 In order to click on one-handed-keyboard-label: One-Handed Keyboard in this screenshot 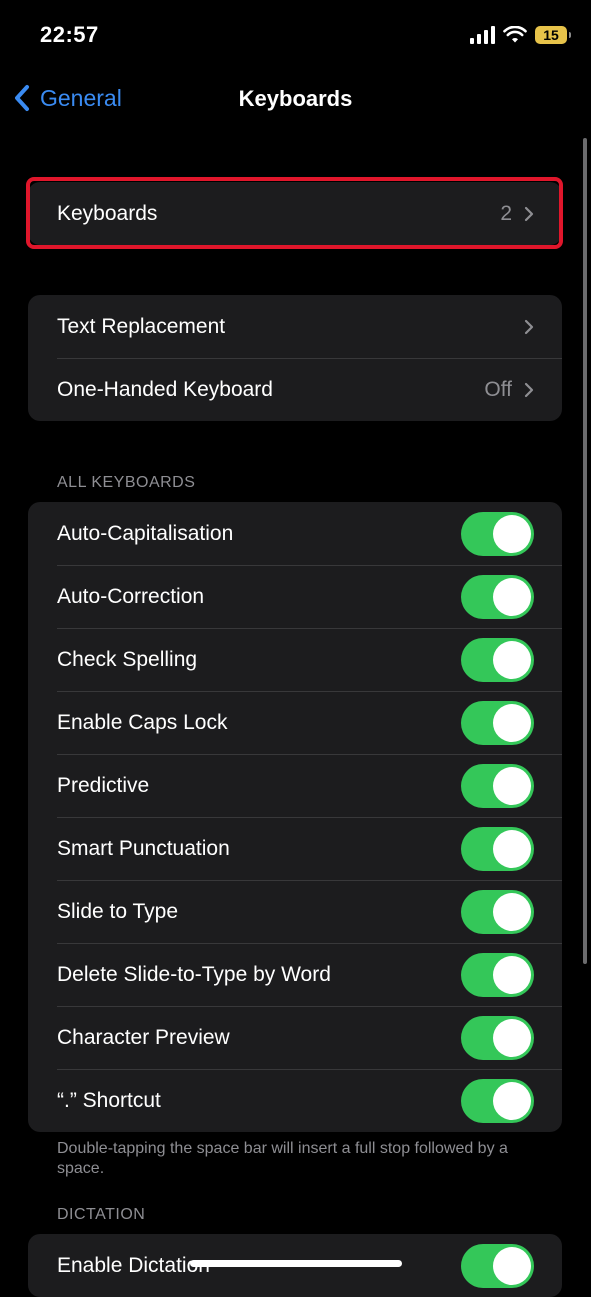, I will do `click(165, 389)`.